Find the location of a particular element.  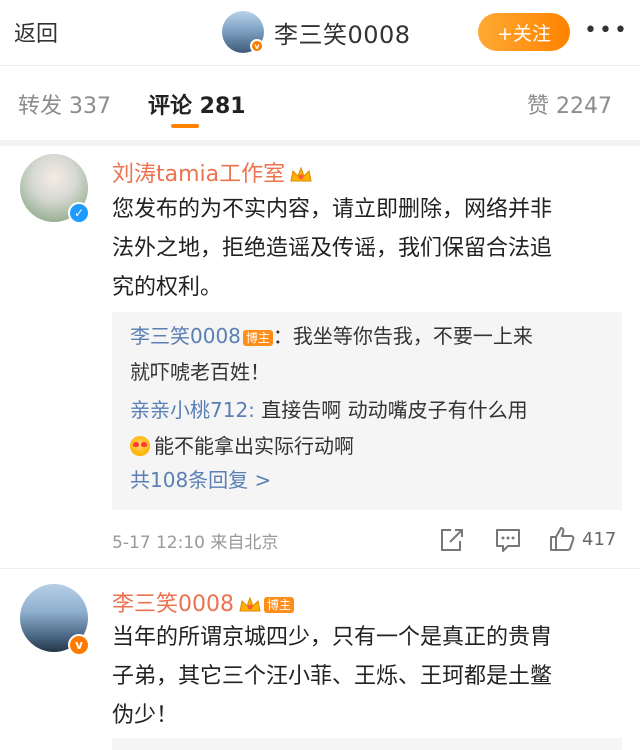

reply-box is located at coordinates (367, 744).